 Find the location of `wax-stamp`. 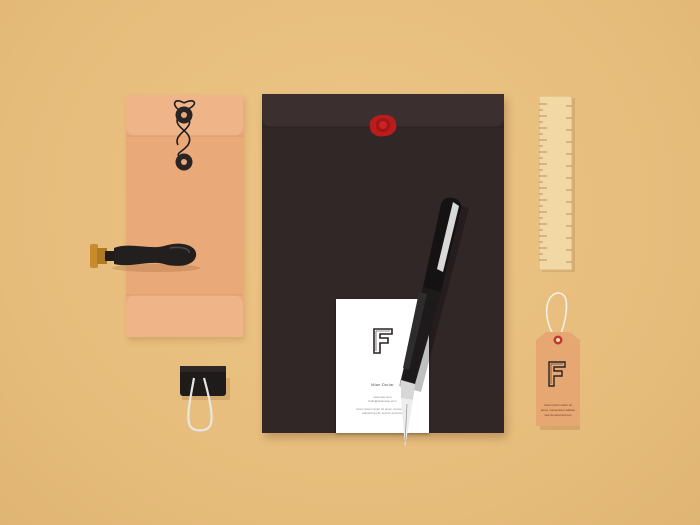

wax-stamp is located at coordinates (145, 257).